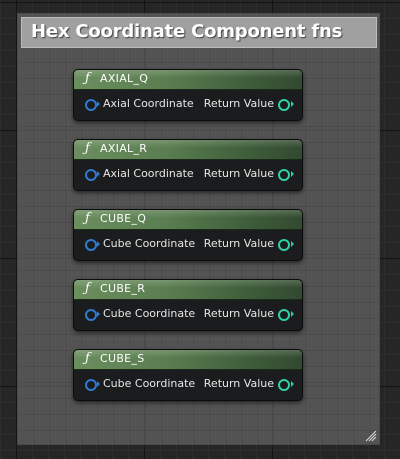 Image resolution: width=400 pixels, height=459 pixels. I want to click on comment-header: Hex Coordinate Component fns, so click(199, 32).